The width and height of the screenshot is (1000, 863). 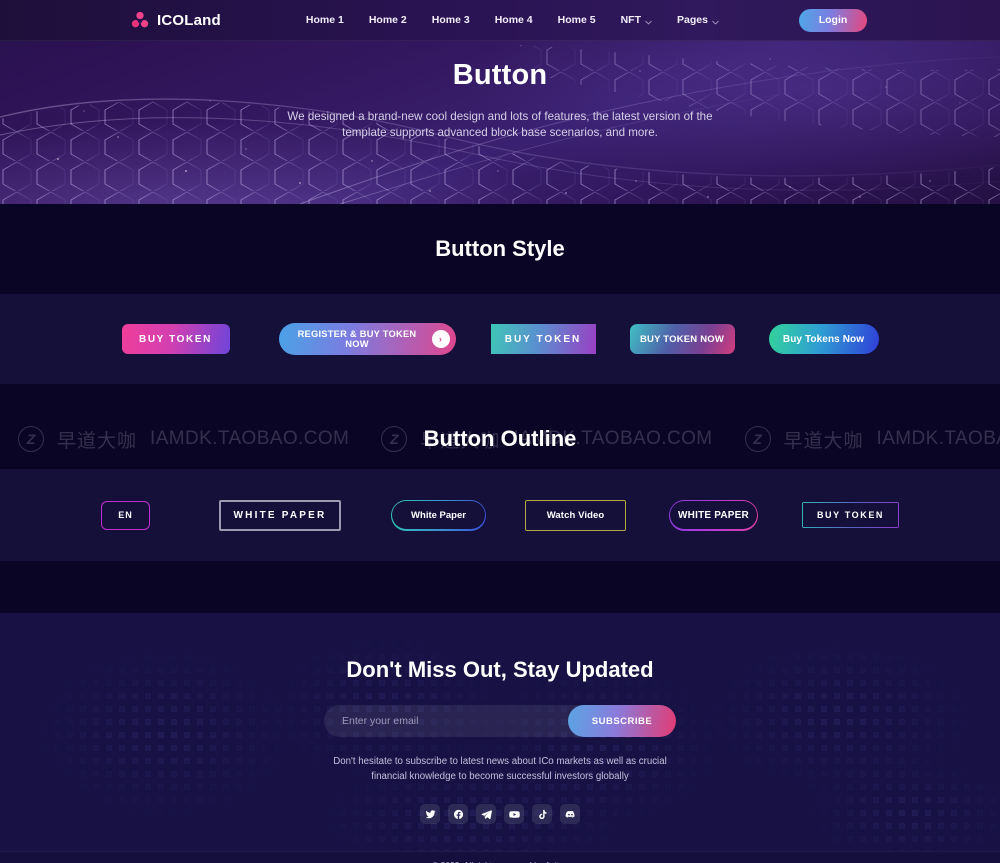 What do you see at coordinates (622, 721) in the screenshot?
I see `subscribe-button: SUBSCRIBE` at bounding box center [622, 721].